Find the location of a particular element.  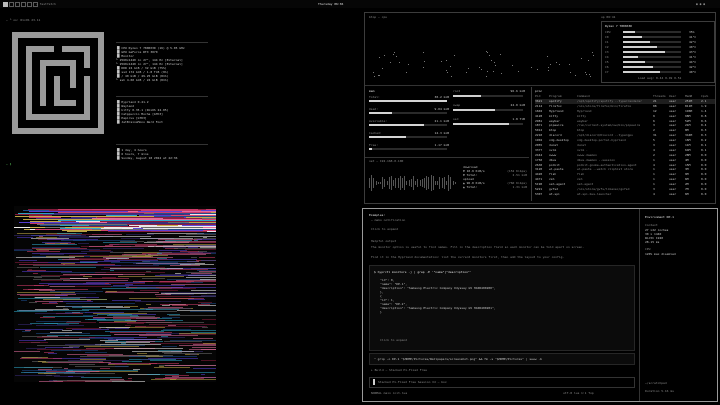

process-cell: 2444 is located at coordinates (539, 154).